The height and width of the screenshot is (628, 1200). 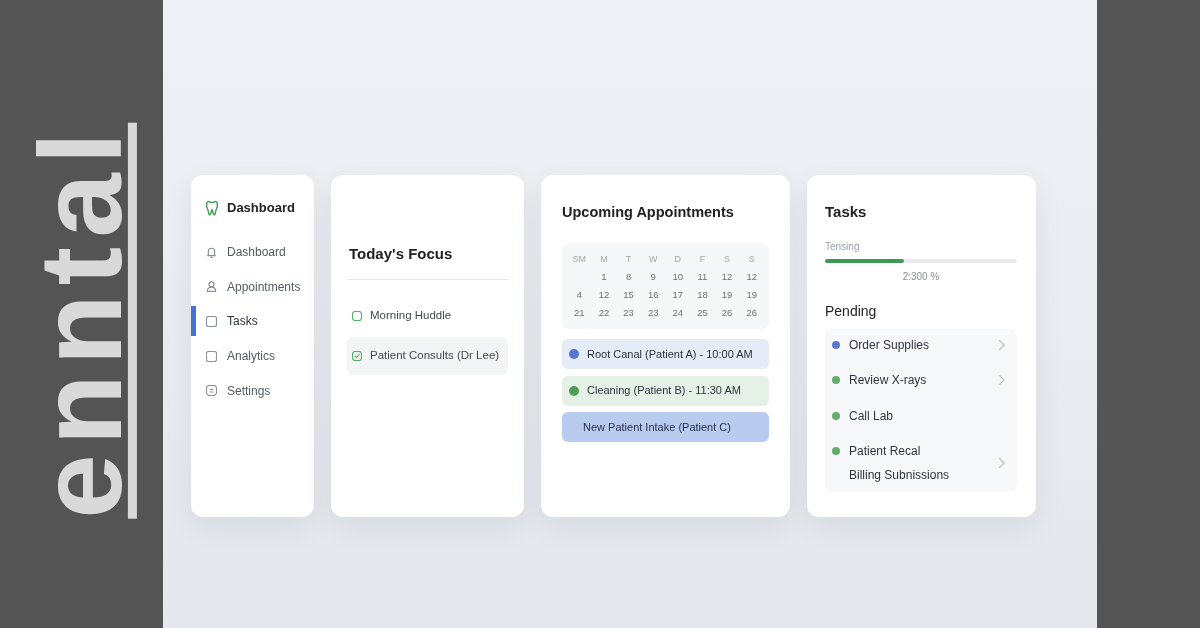 I want to click on card-title: Today's Focus, so click(x=401, y=254).